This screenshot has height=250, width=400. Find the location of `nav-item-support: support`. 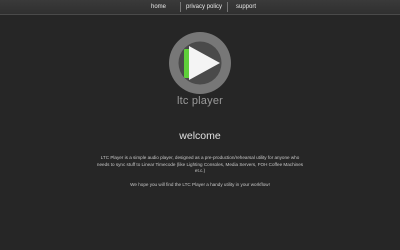

nav-item-support: support is located at coordinates (246, 7).